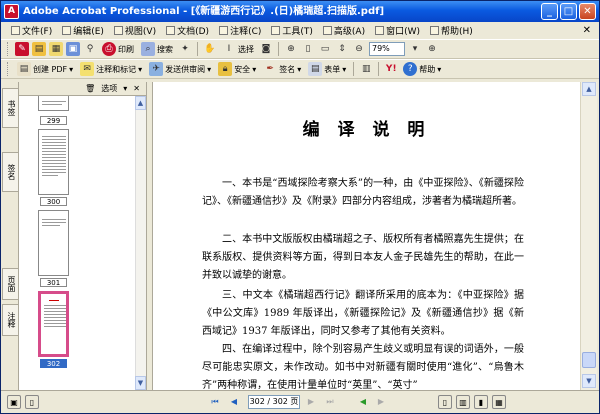  I want to click on menu-tools: 工具(T), so click(293, 30).